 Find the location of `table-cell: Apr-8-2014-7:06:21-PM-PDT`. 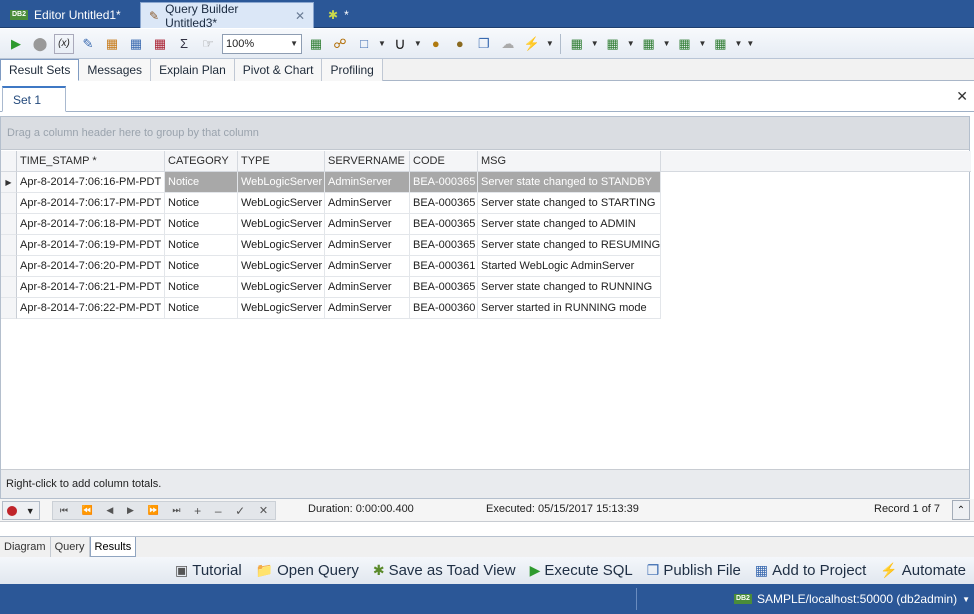

table-cell: Apr-8-2014-7:06:21-PM-PDT is located at coordinates (91, 287).